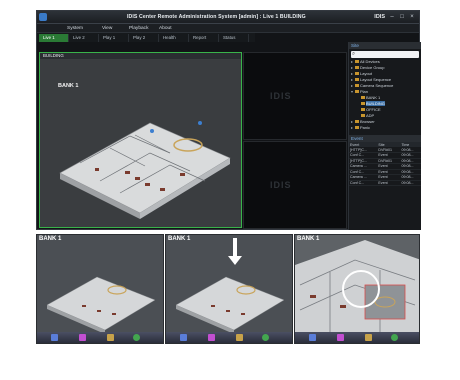 Image resolution: width=460 pixels, height=380 pixels. What do you see at coordinates (373, 109) in the screenshot?
I see `tree-item-label: OFFICE` at bounding box center [373, 109].